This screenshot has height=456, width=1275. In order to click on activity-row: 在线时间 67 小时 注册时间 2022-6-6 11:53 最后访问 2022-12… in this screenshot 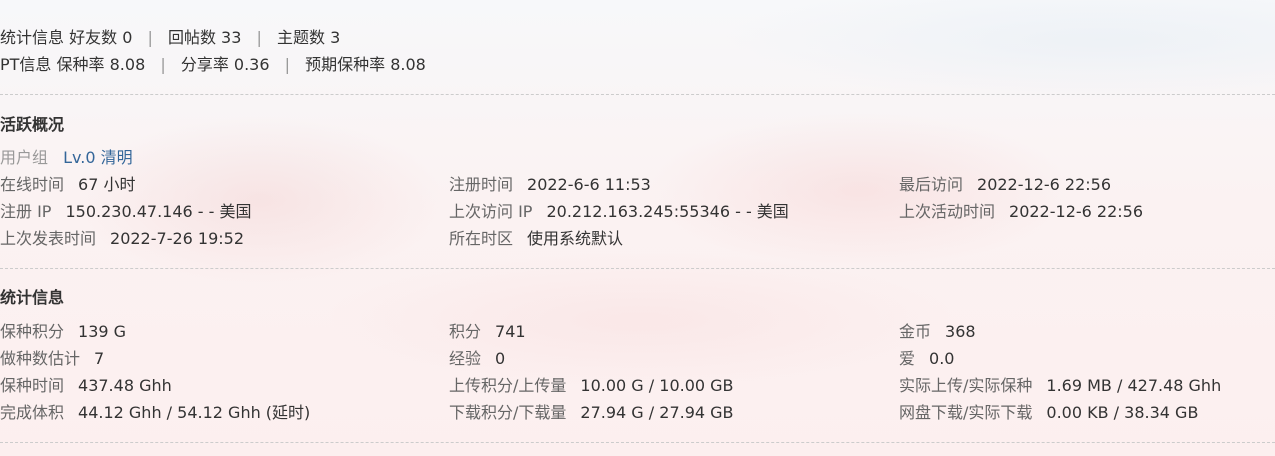, I will do `click(637, 184)`.